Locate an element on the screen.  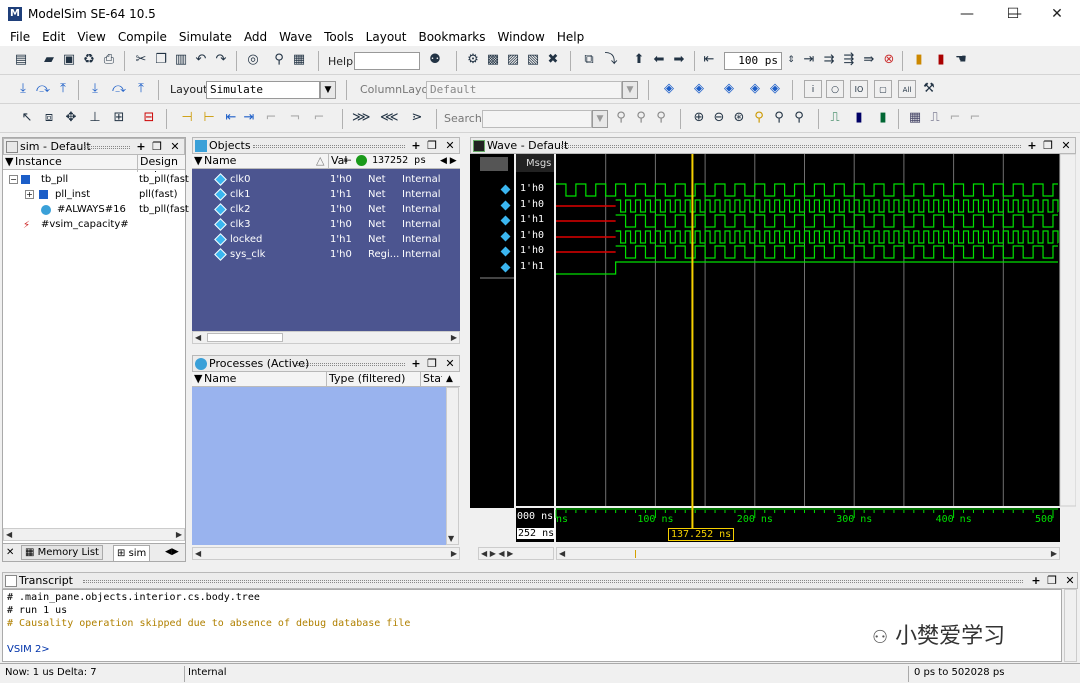
rising-edge-icon: ⌐ is located at coordinates (271, 118).